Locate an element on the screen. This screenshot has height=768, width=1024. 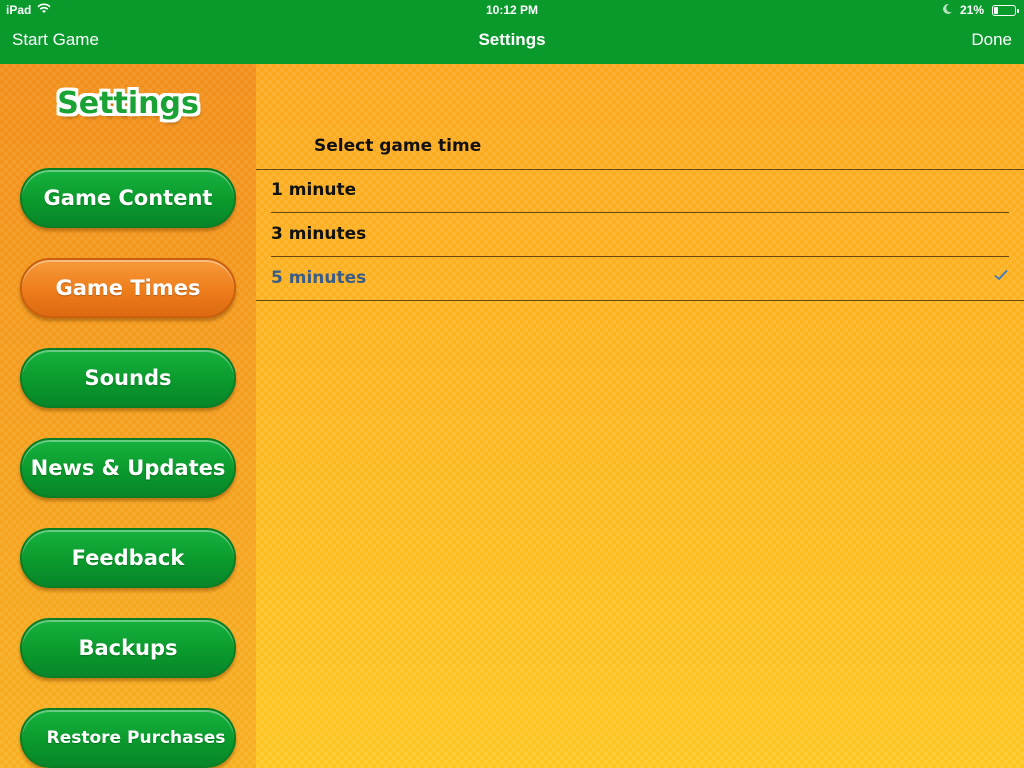
sidebar-item-restore-purchases: Restore Purchases is located at coordinates (128, 738).